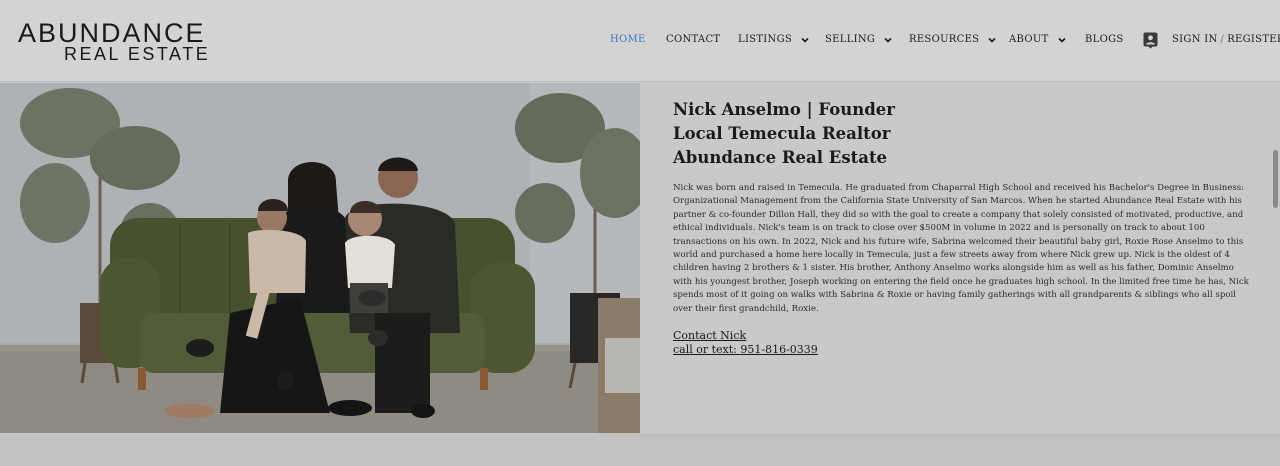 The height and width of the screenshot is (466, 1280). I want to click on account-links: SIGN IN / REGISTER, so click(1226, 39).